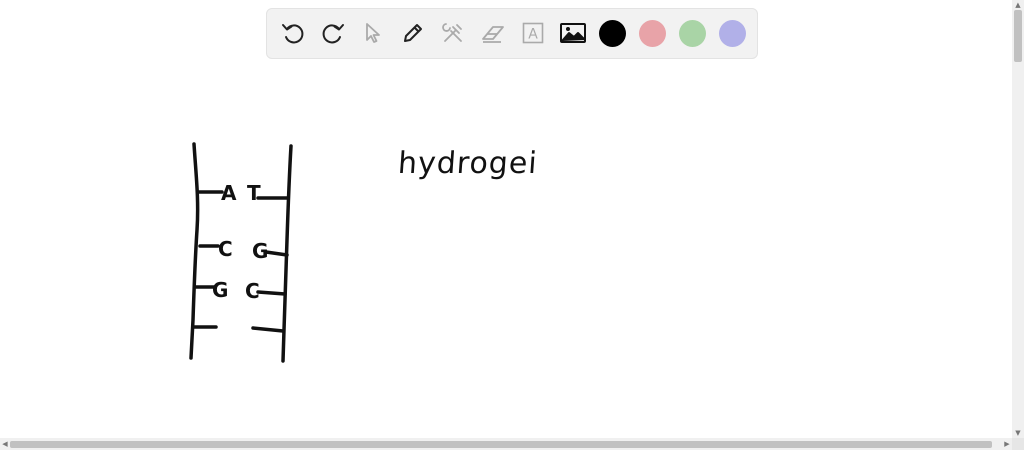 The image size is (1024, 450). What do you see at coordinates (1018, 36) in the screenshot?
I see `vertical-scroll-thumb` at bounding box center [1018, 36].